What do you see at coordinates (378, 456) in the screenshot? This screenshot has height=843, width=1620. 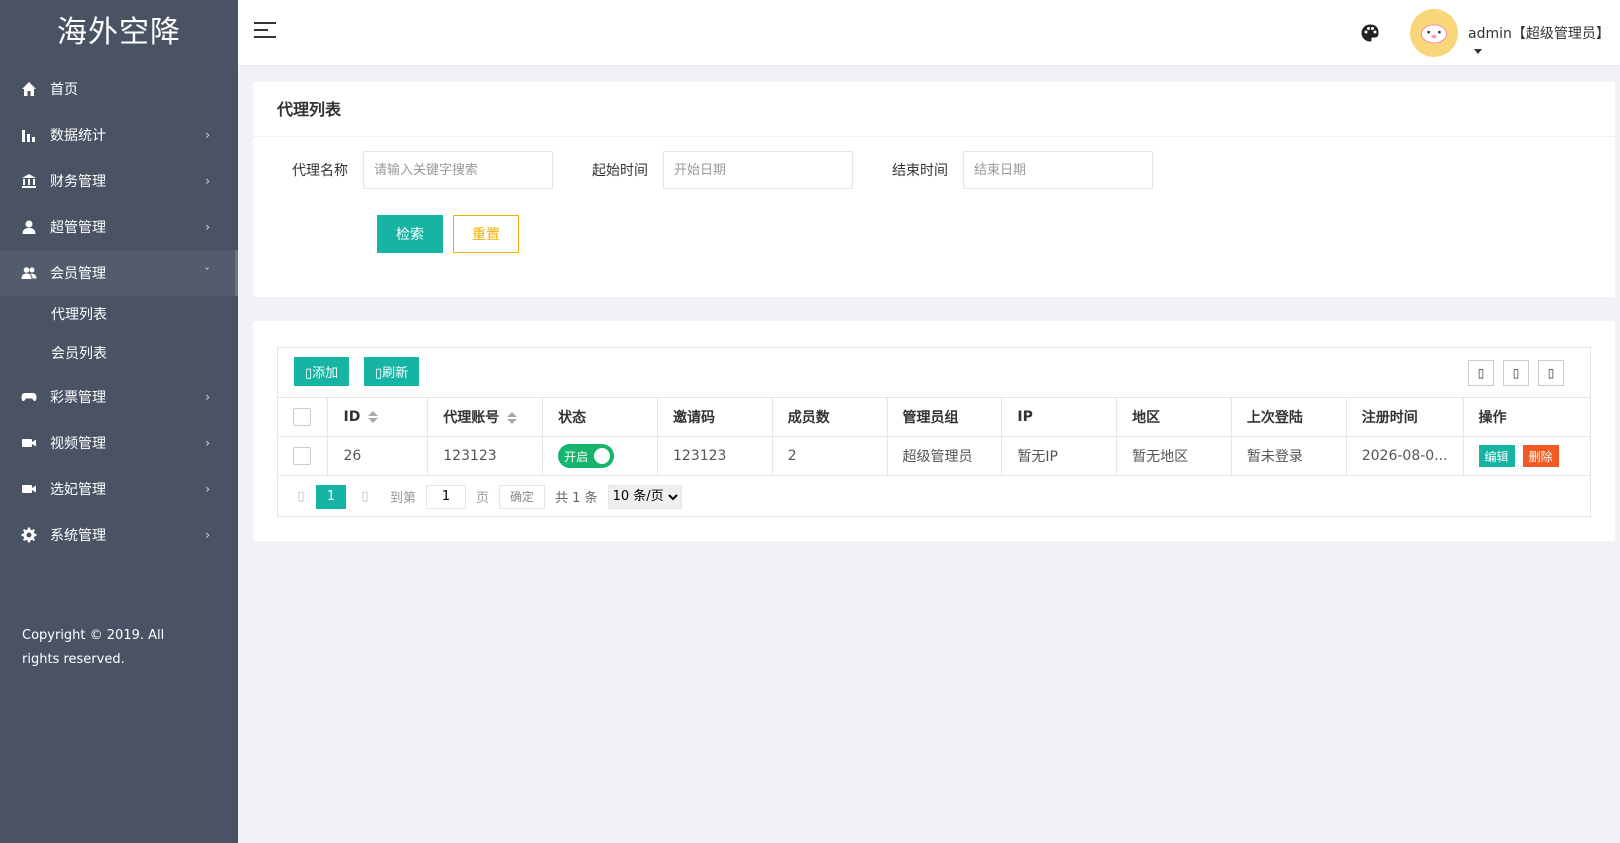 I see `cell-id: 26` at bounding box center [378, 456].